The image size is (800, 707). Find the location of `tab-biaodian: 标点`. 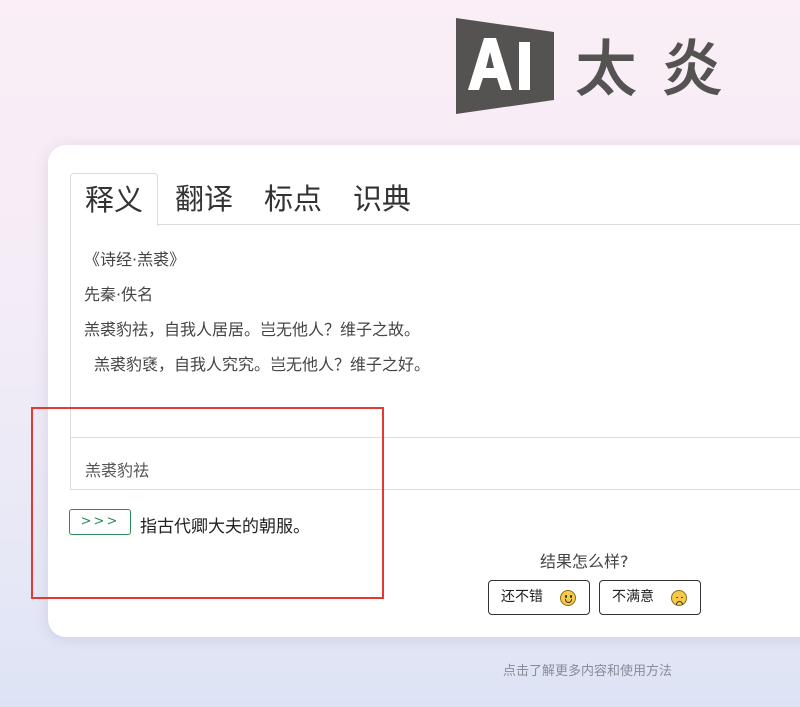

tab-biaodian: 标点 is located at coordinates (293, 199).